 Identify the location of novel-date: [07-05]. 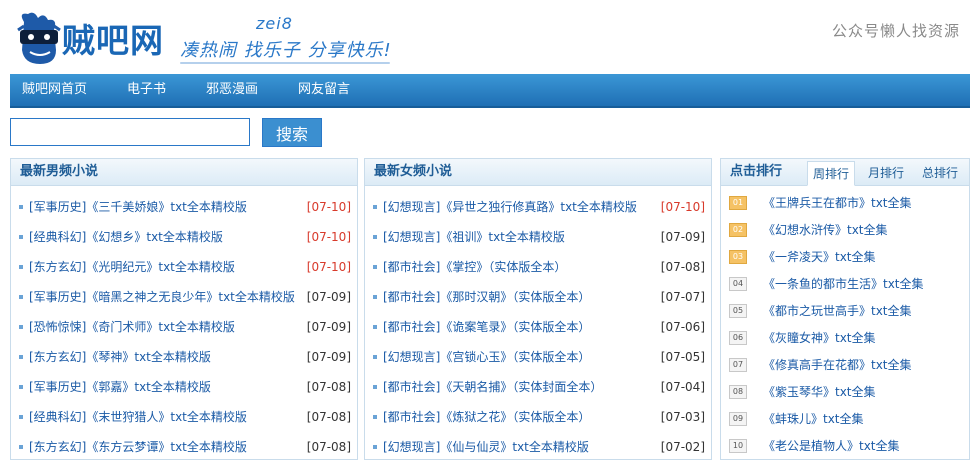
(682, 357).